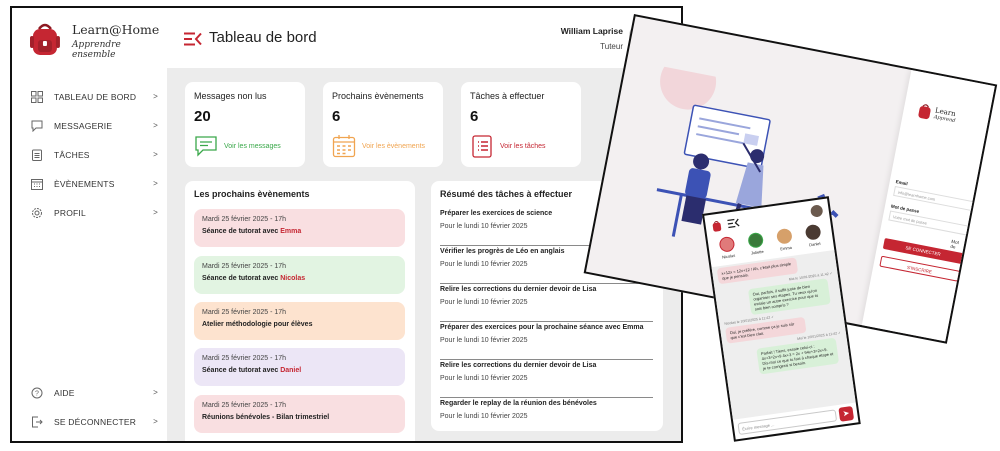 The height and width of the screenshot is (451, 1000). I want to click on contact-name: Emma, so click(786, 248).